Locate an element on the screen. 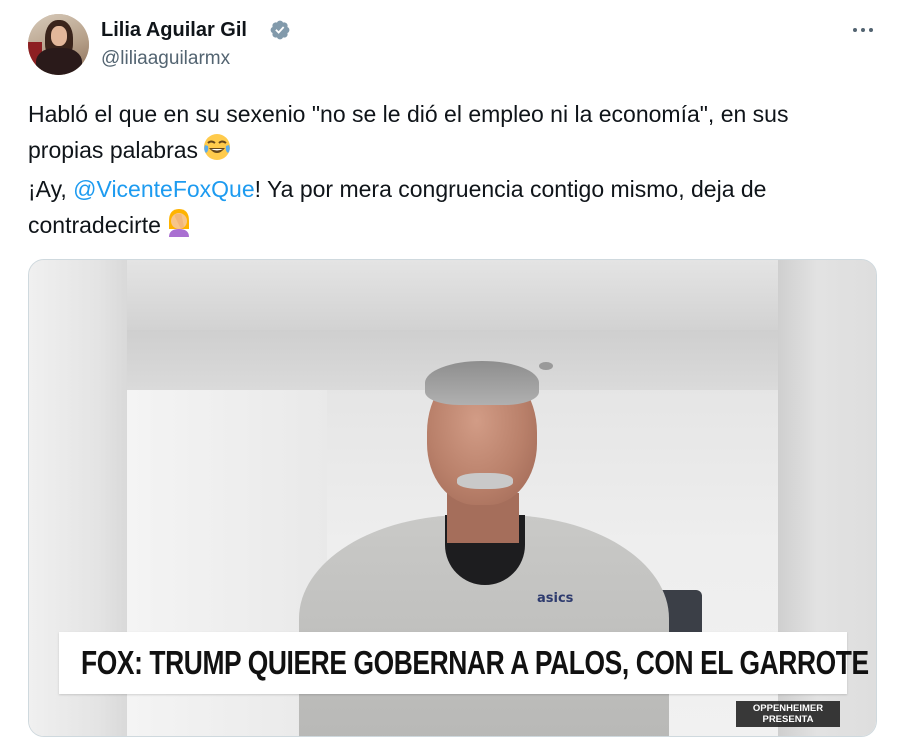 This screenshot has height=751, width=901. program-bug-line1: OPPENHEIMER is located at coordinates (788, 708).